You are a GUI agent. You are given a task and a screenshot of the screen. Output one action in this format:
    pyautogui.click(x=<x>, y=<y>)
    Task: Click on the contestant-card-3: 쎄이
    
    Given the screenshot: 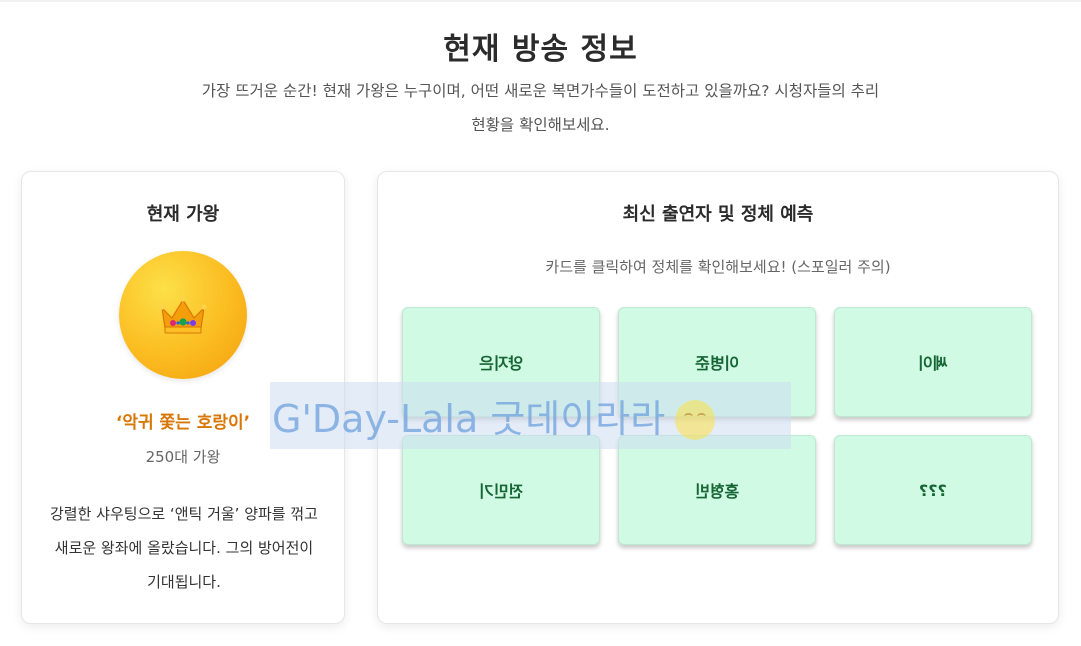 What is the action you would take?
    pyautogui.click(x=933, y=362)
    